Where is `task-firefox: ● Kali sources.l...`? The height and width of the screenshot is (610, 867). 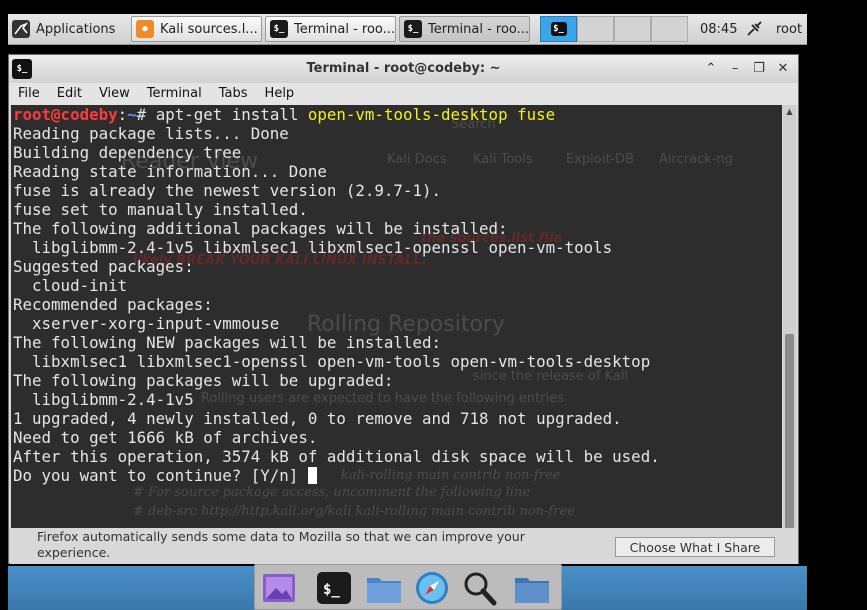
task-firefox: ● Kali sources.l... is located at coordinates (196, 29).